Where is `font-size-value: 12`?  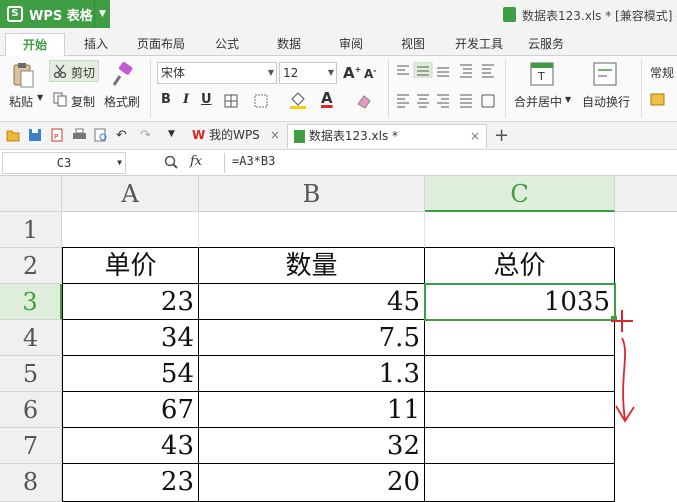
font-size-value: 12 is located at coordinates (291, 73).